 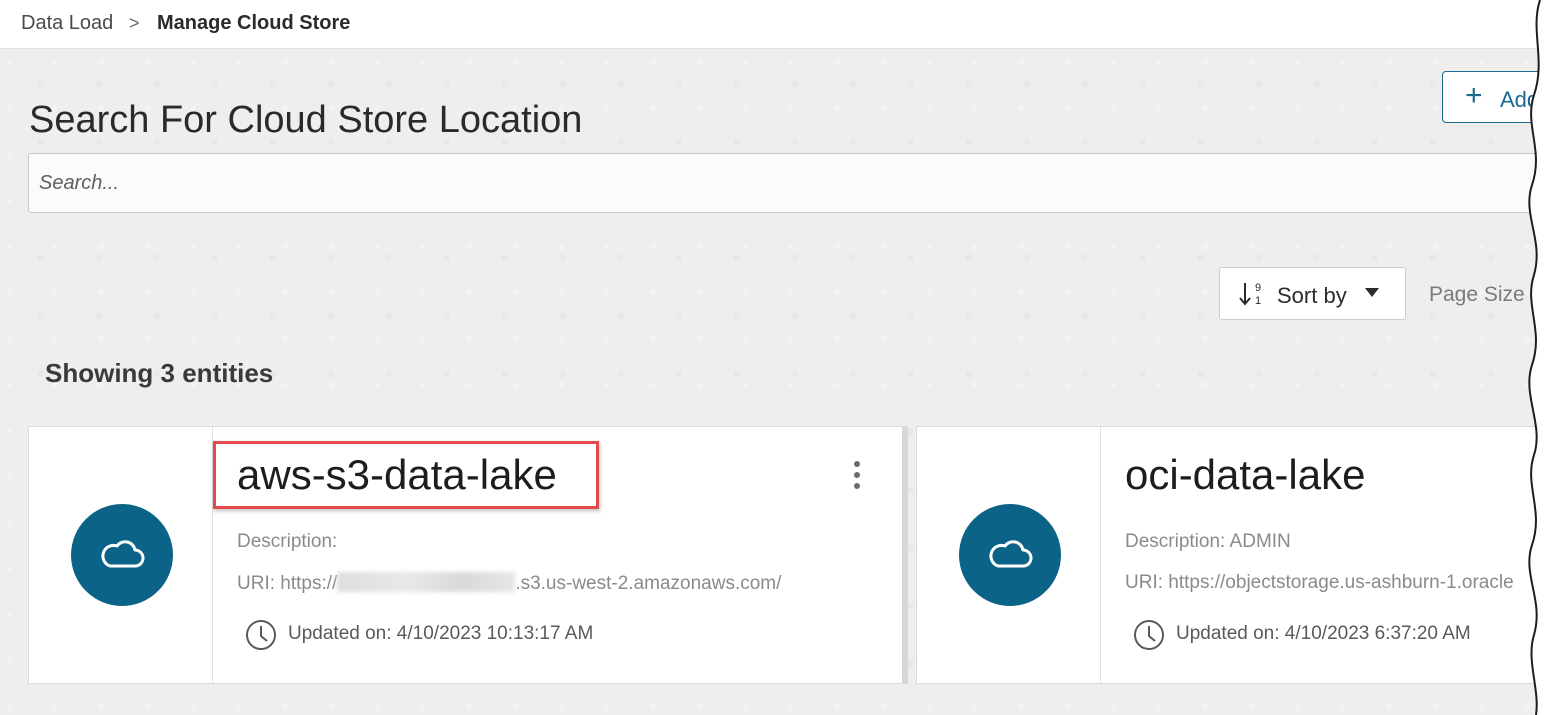 I want to click on card-updated-text: Updated on: 4/10/2023 10:13:17 AM, so click(x=441, y=633).